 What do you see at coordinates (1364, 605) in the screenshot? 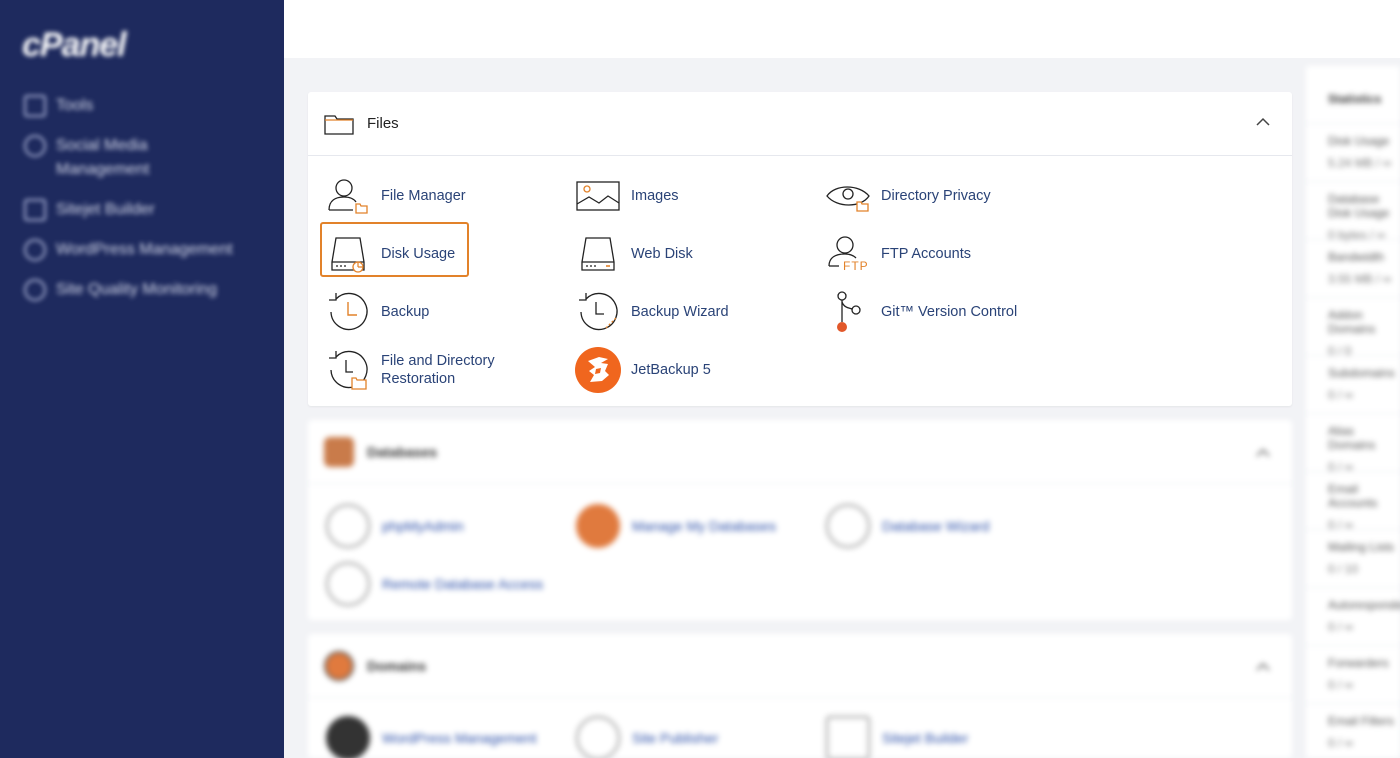
I see `stat-label: Autoresponders` at bounding box center [1364, 605].